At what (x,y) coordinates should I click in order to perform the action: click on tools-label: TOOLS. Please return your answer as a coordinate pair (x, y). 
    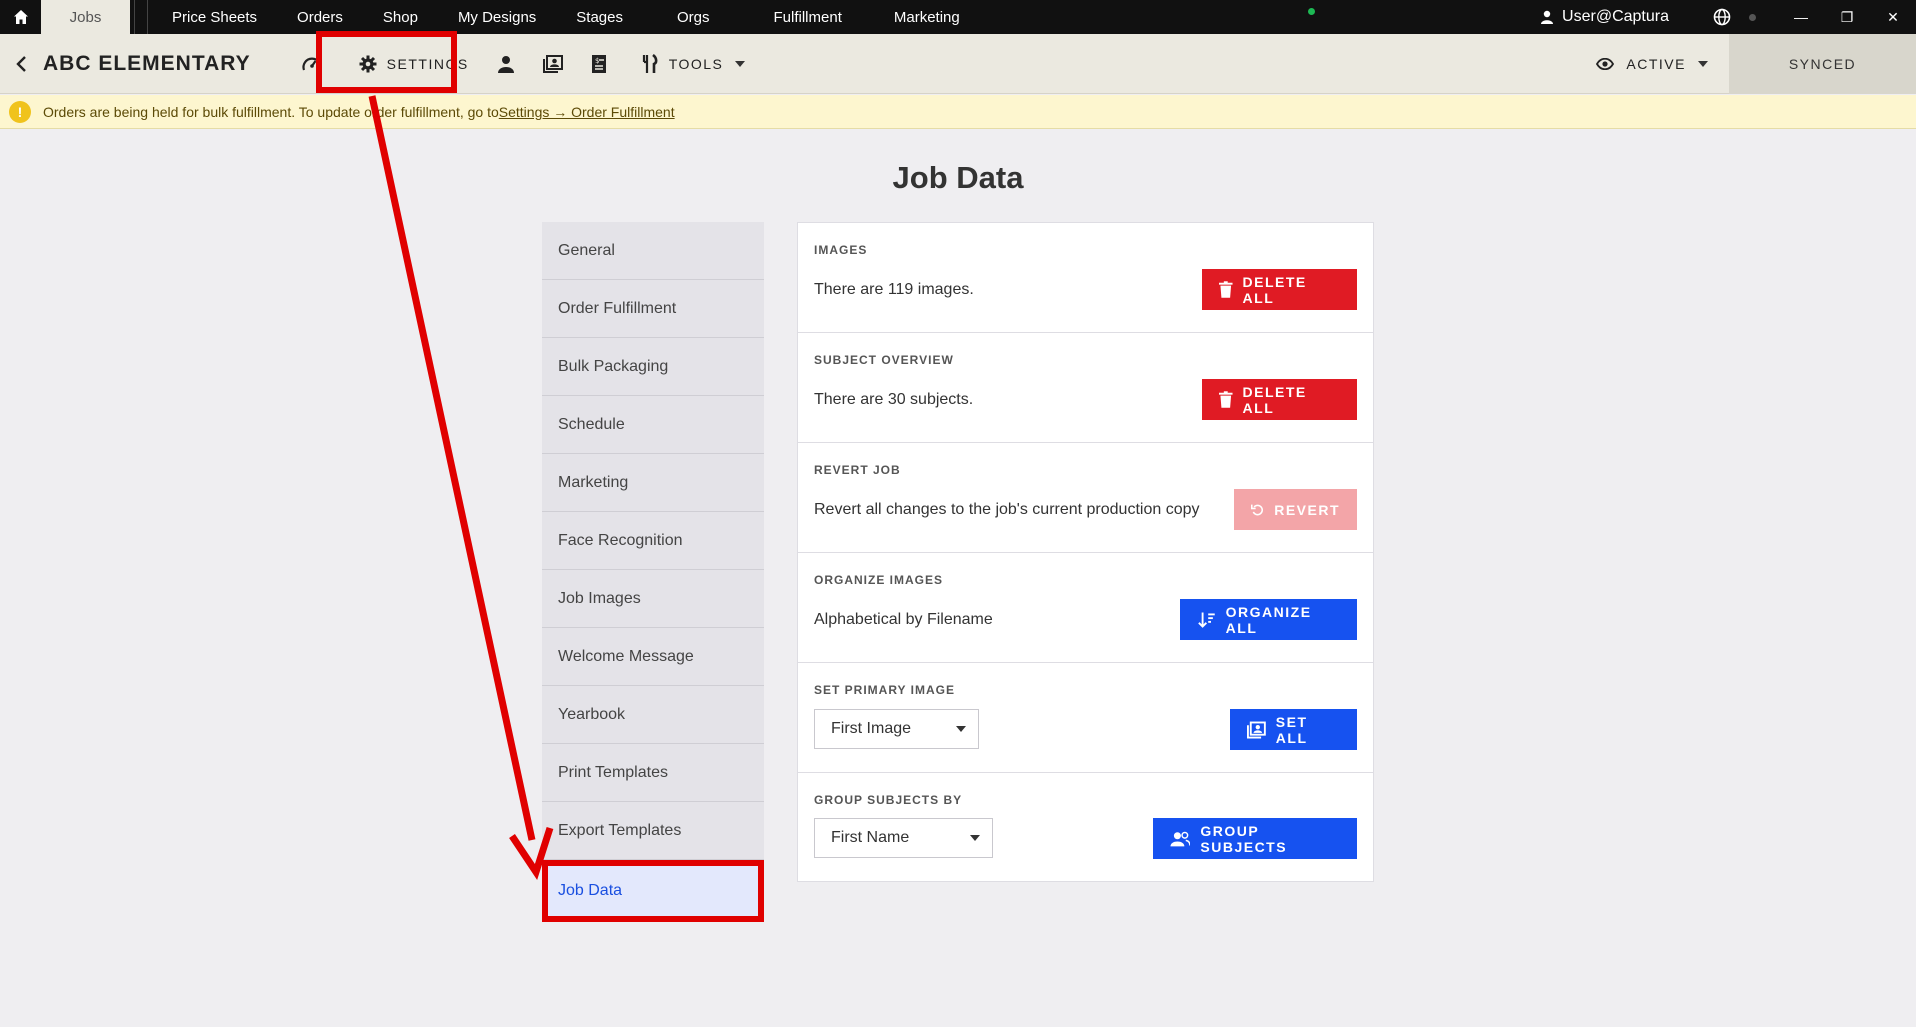
    Looking at the image, I should click on (696, 63).